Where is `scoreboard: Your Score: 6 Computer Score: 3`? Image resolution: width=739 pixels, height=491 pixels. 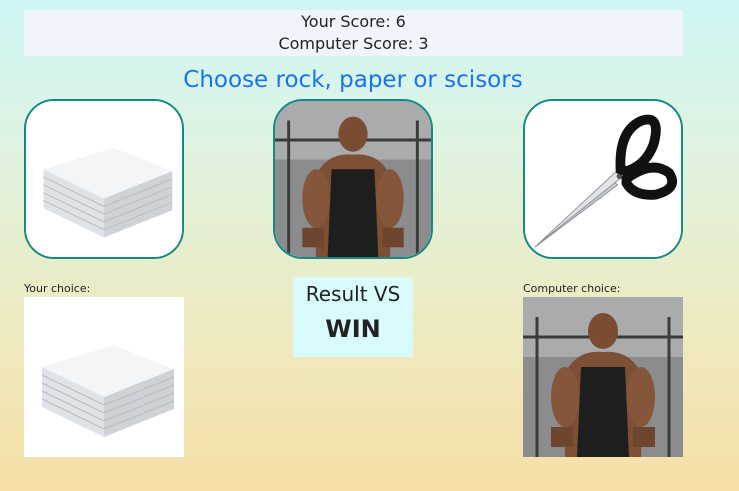
scoreboard: Your Score: 6 Computer Score: 3 is located at coordinates (353, 33).